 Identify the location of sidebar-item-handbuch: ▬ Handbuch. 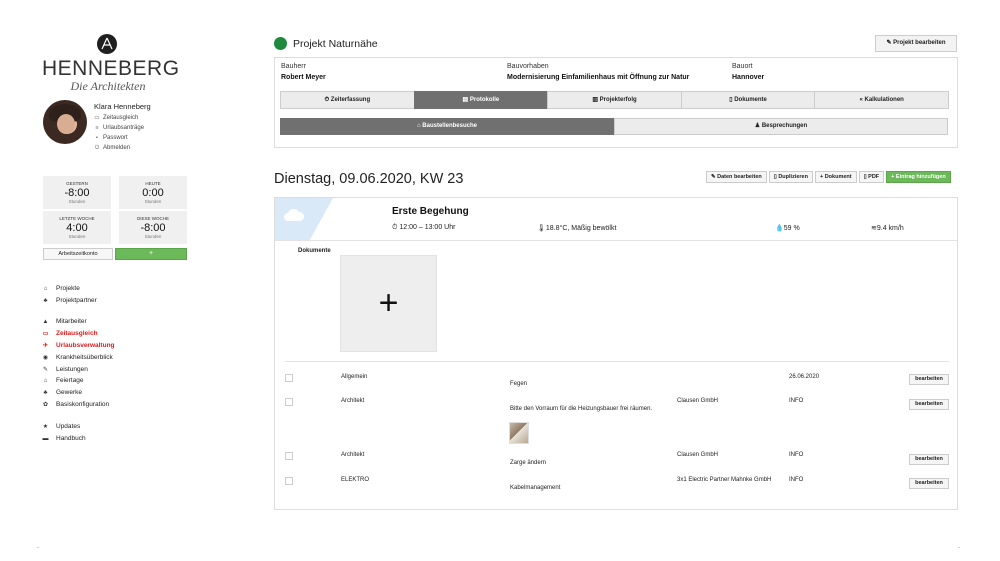
(64, 439).